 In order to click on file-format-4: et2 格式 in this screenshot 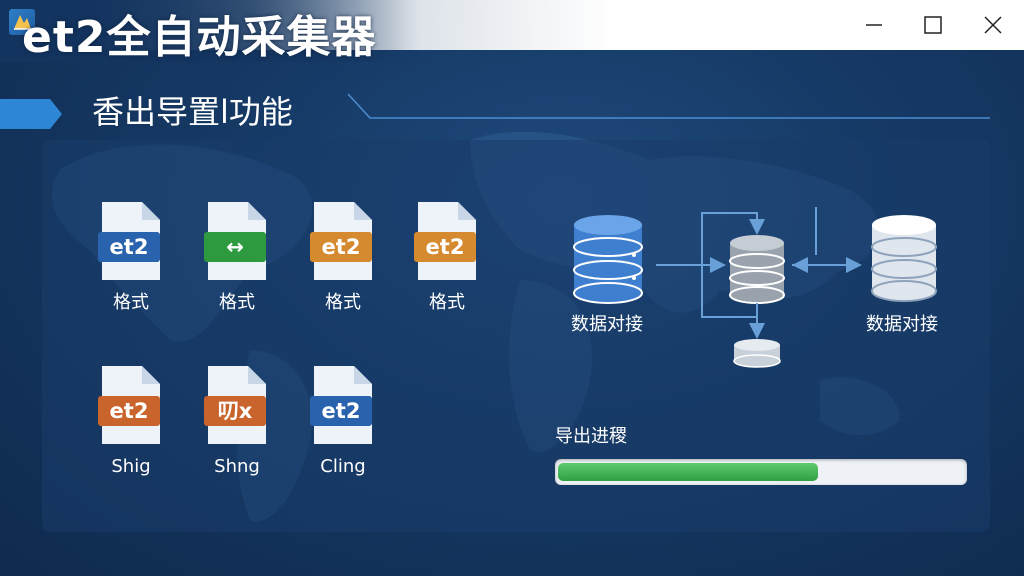, I will do `click(447, 256)`.